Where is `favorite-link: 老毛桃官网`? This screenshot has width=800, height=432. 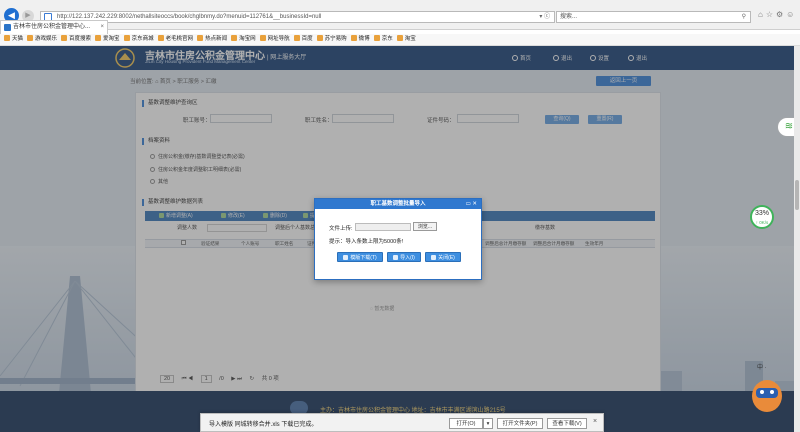 favorite-link: 老毛桃官网 is located at coordinates (175, 39).